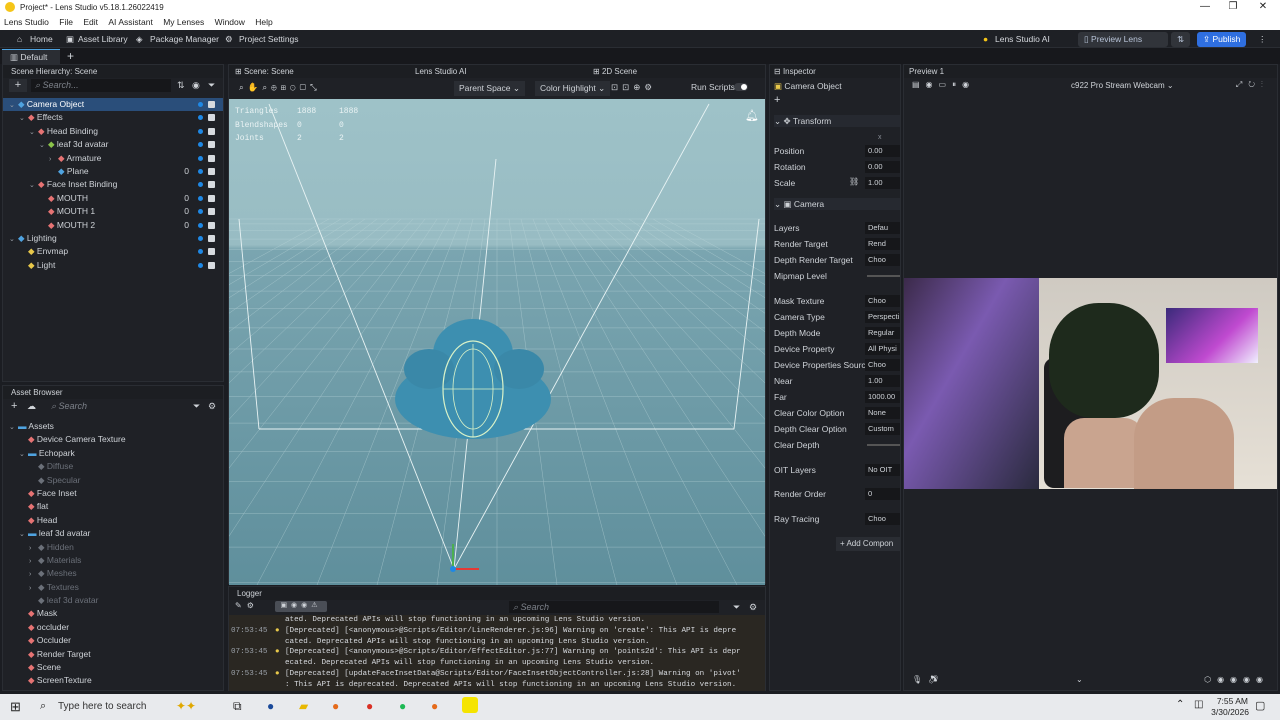  I want to click on lens-studio-ai-button: Lens Studio AI, so click(1022, 39).